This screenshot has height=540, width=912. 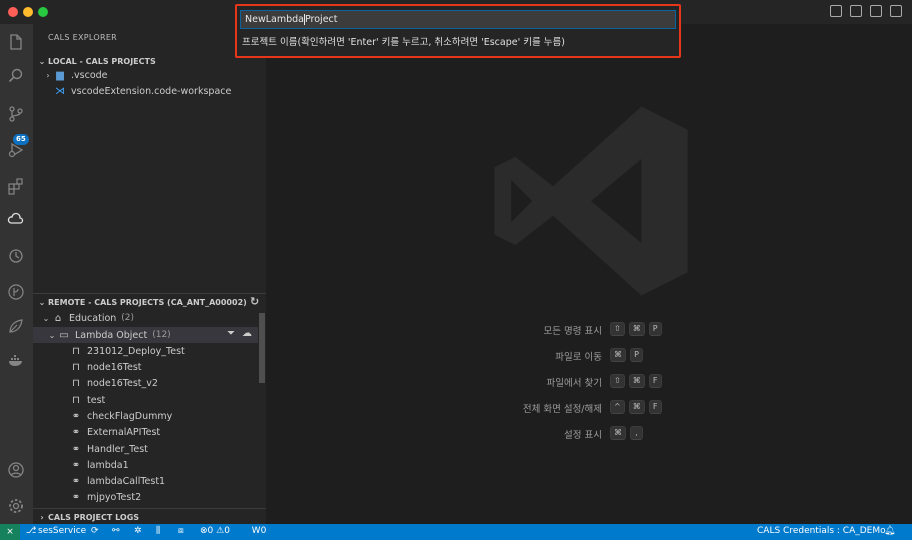 What do you see at coordinates (215, 531) in the screenshot?
I see `problems-indicator: ⊗0 ⚠0` at bounding box center [215, 531].